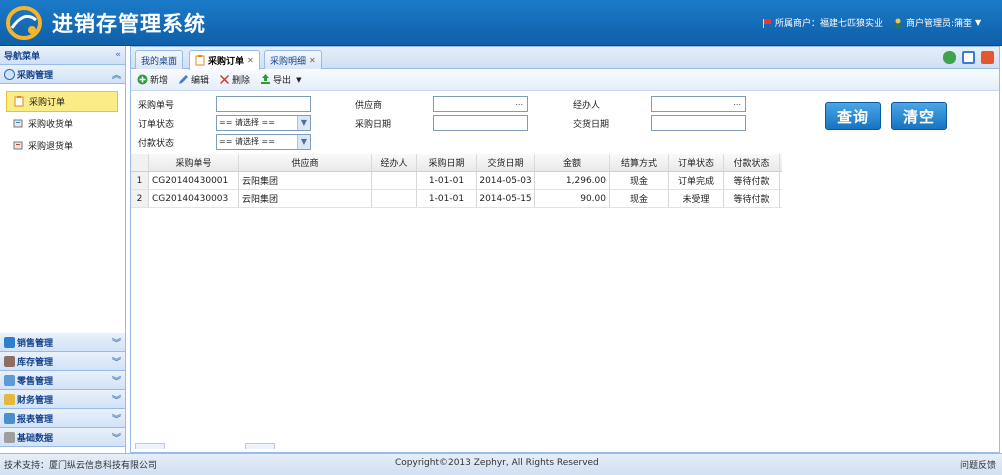  Describe the element at coordinates (394, 198) in the screenshot. I see `handler-cell` at that location.